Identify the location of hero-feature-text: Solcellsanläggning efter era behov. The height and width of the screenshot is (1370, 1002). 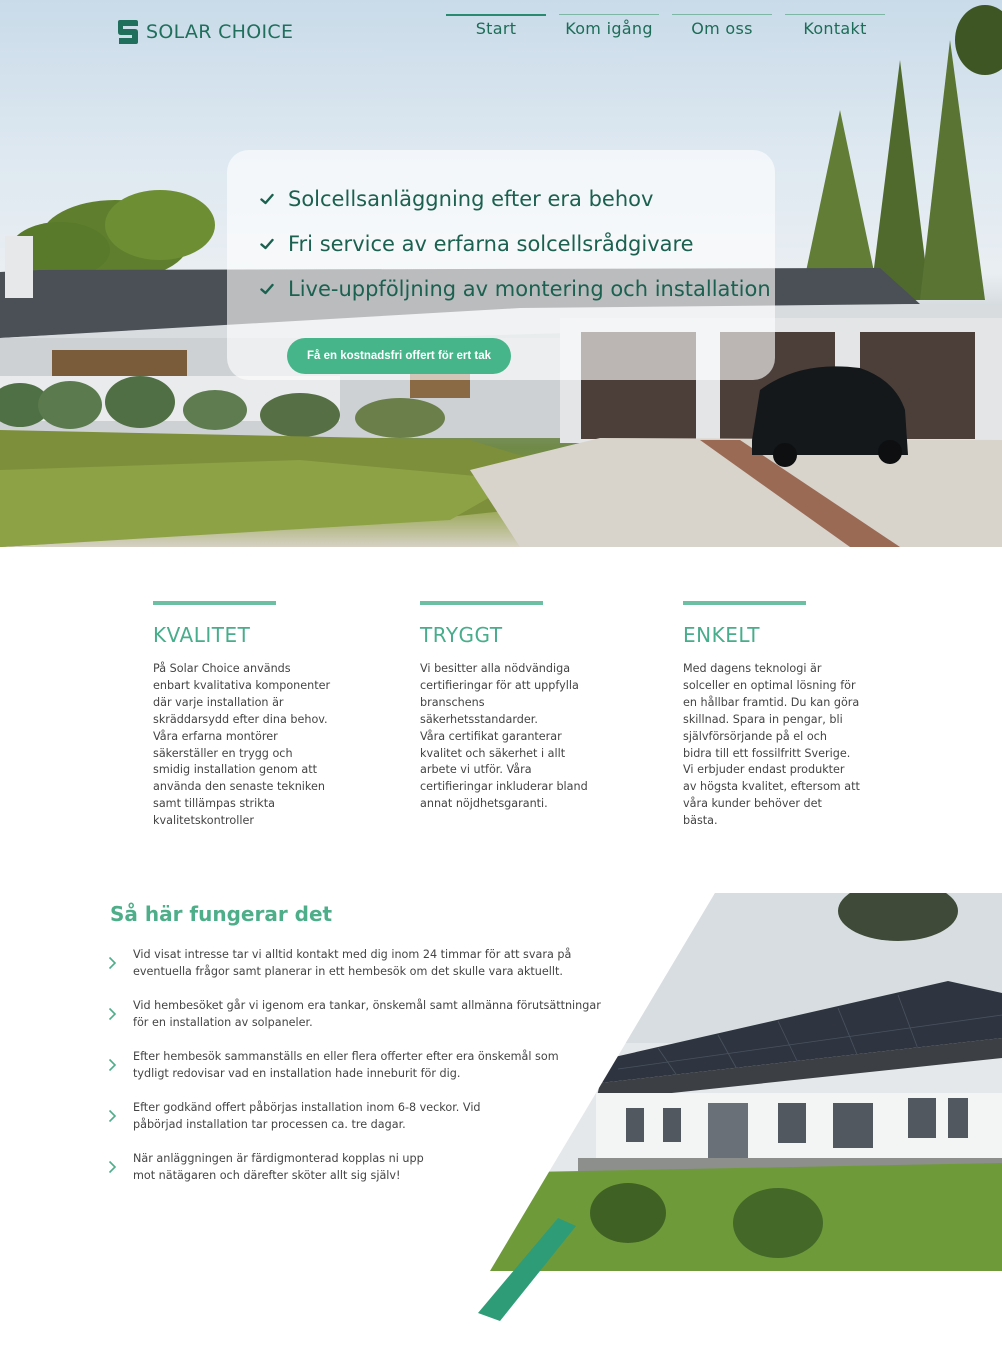
(471, 199).